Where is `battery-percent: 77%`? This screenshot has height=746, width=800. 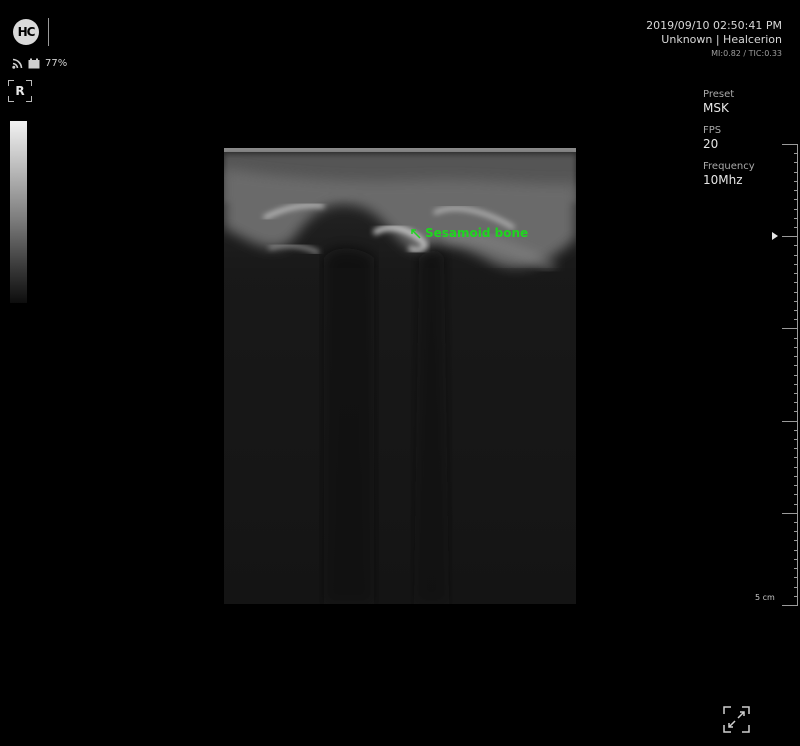 battery-percent: 77% is located at coordinates (56, 63).